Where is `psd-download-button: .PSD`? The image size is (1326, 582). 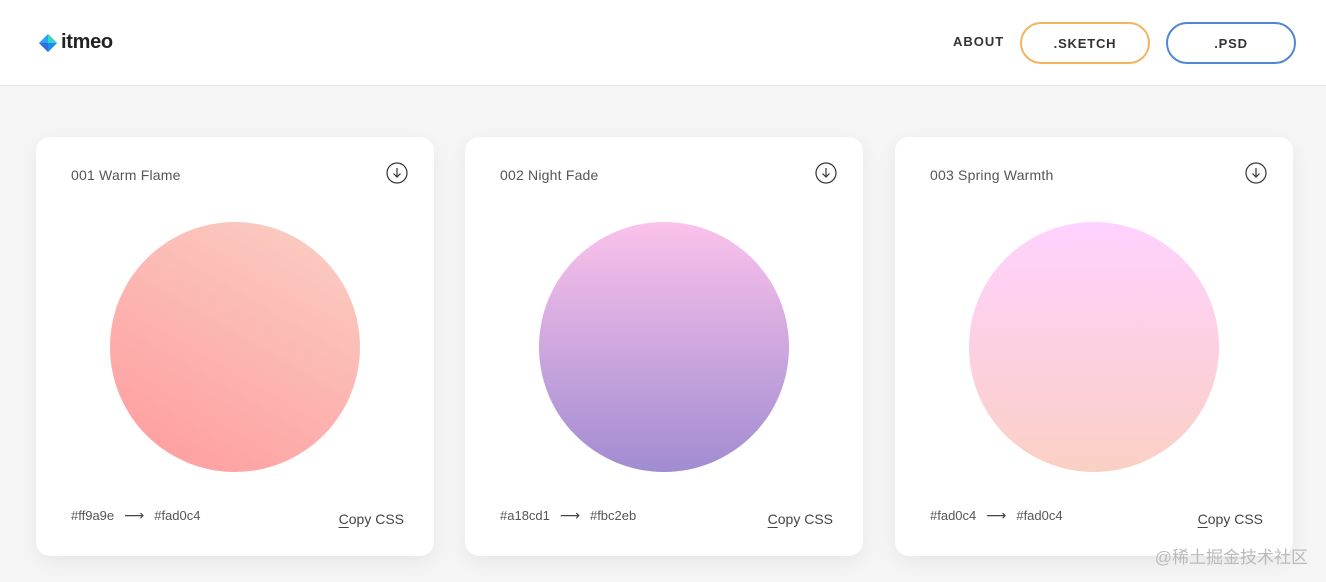 psd-download-button: .PSD is located at coordinates (1231, 43).